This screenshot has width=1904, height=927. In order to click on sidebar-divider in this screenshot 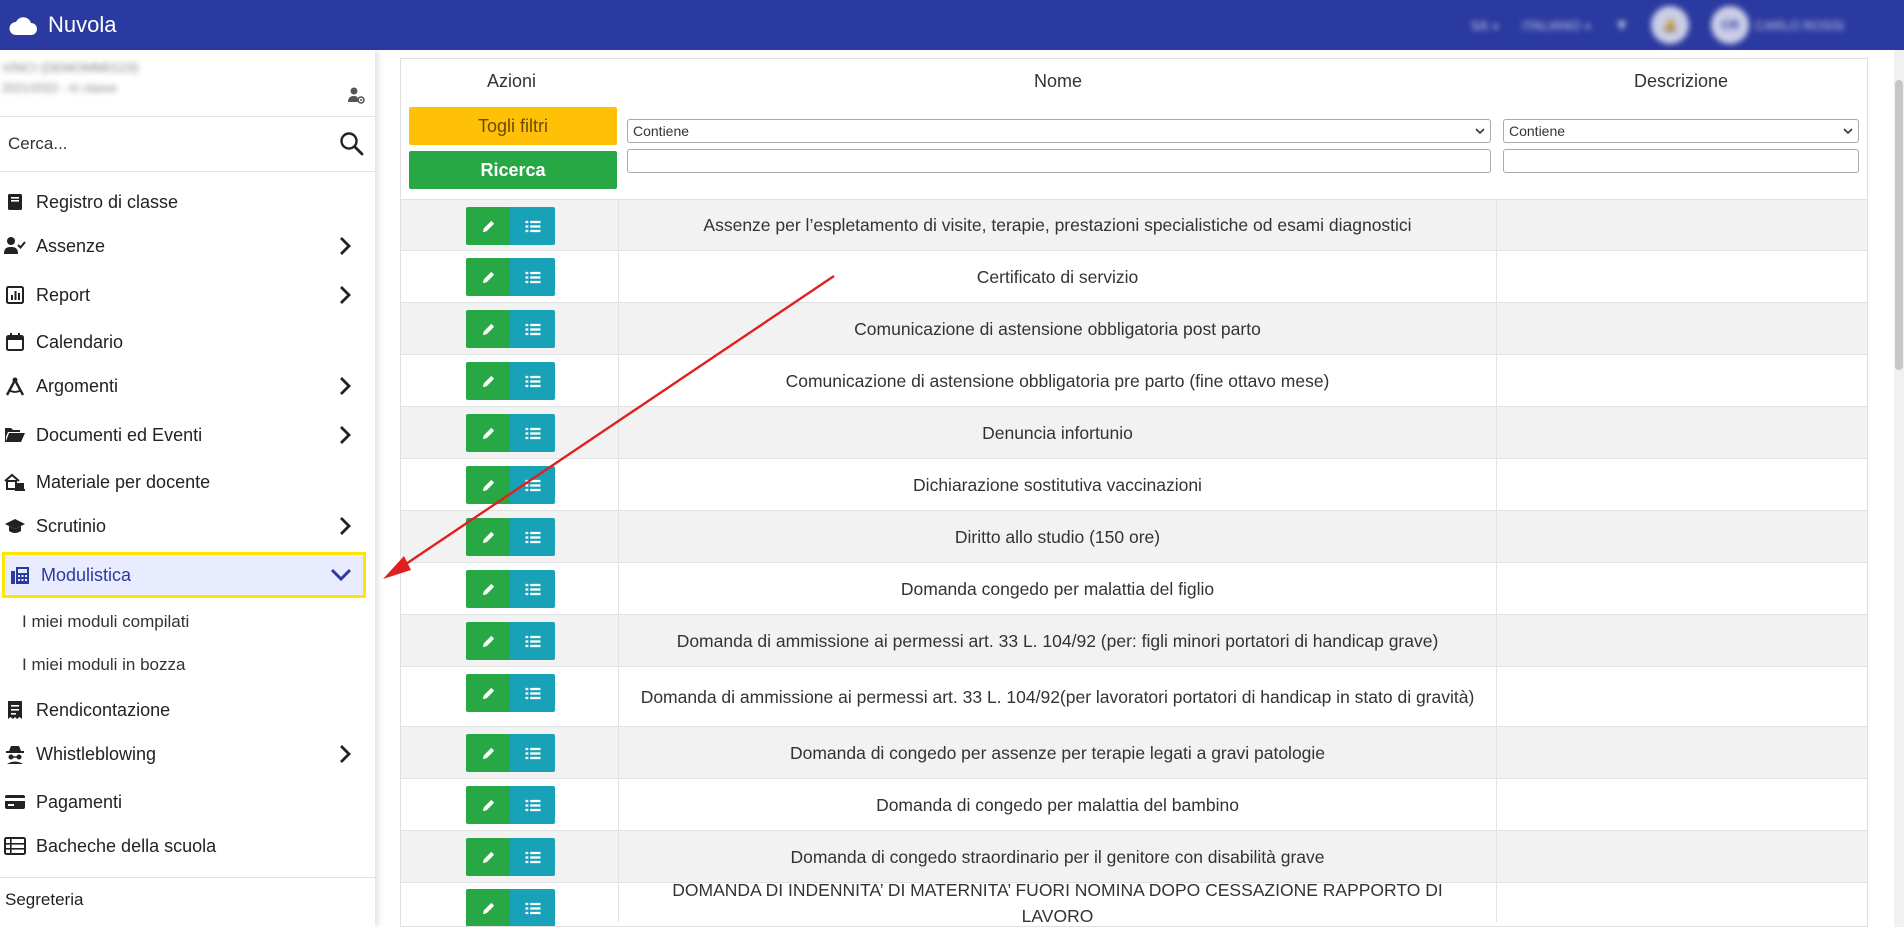, I will do `click(187, 877)`.